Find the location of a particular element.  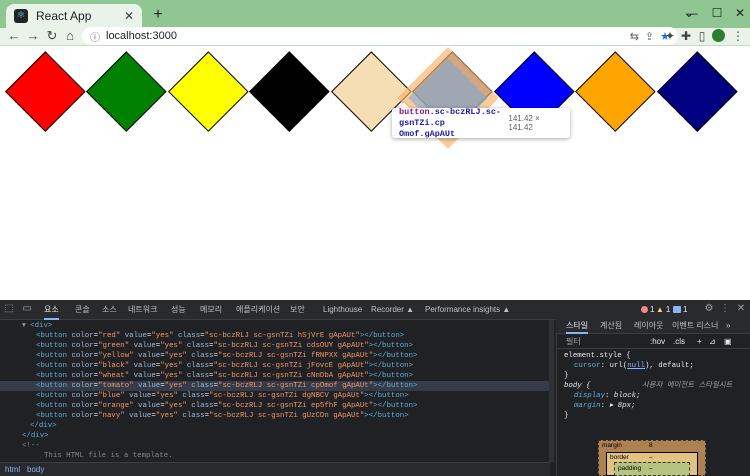

close-devtools-icon: ✕ is located at coordinates (741, 309).